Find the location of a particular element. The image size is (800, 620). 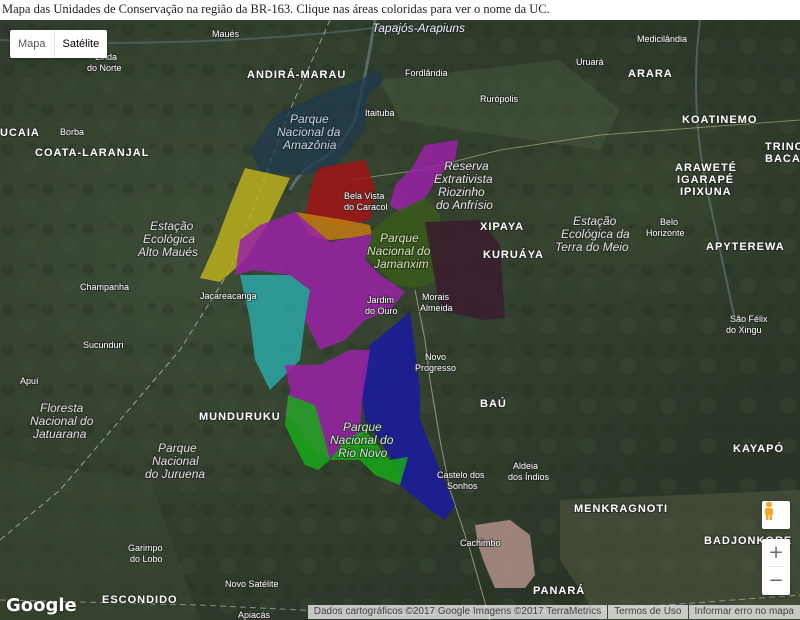

label-do-norte: do Norte is located at coordinates (104, 68).